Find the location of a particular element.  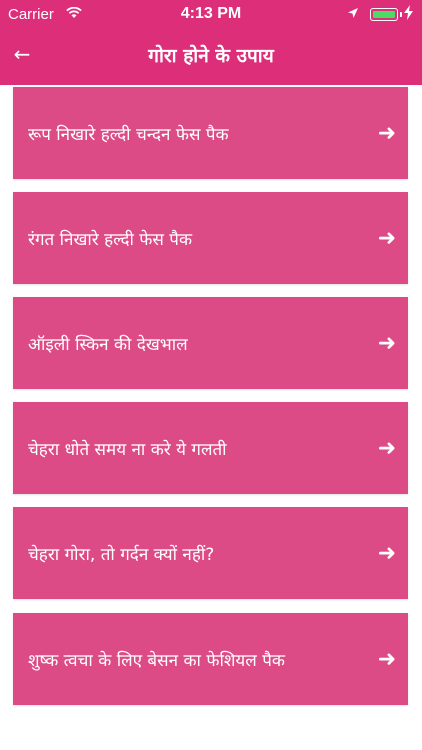

list-item: ऑइली स्किन की देखभाल ➜ is located at coordinates (210, 343).